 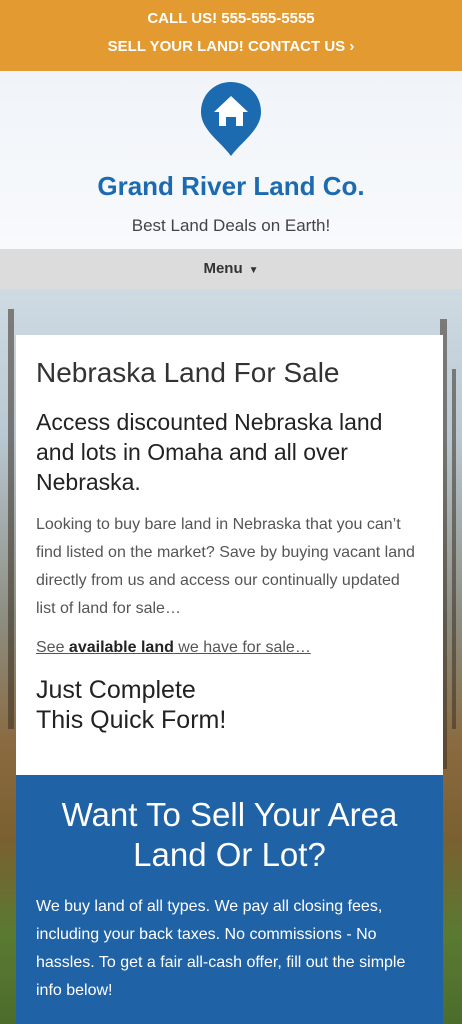 What do you see at coordinates (116, 690) in the screenshot?
I see `form-heading-line-1: Just Complete` at bounding box center [116, 690].